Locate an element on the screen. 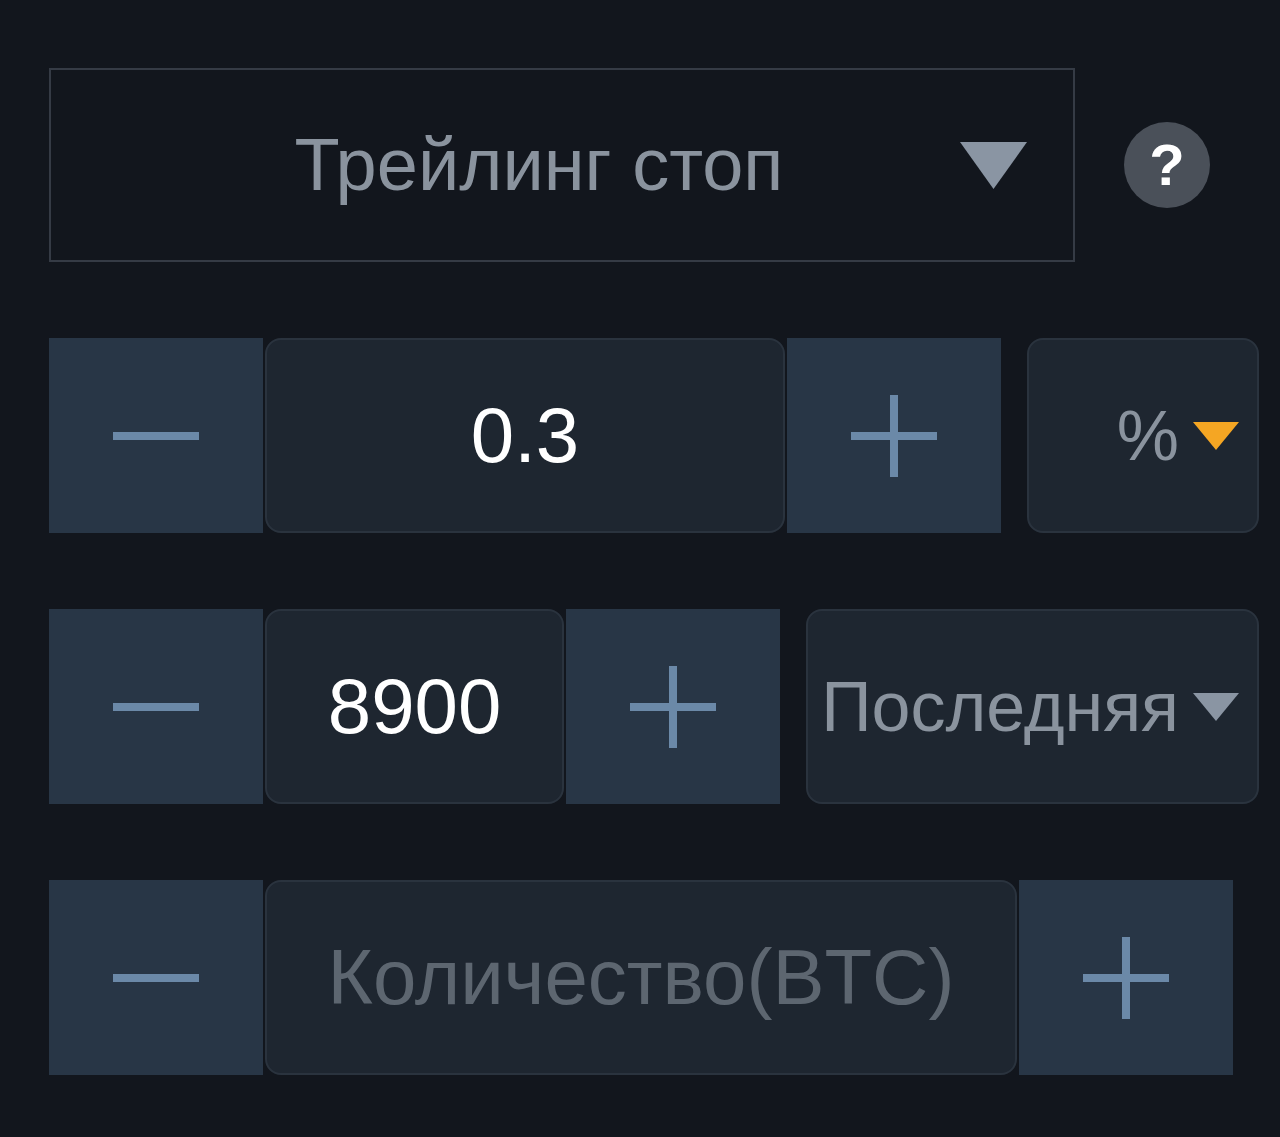 The image size is (1280, 1137). caret-icon is located at coordinates (993, 165).